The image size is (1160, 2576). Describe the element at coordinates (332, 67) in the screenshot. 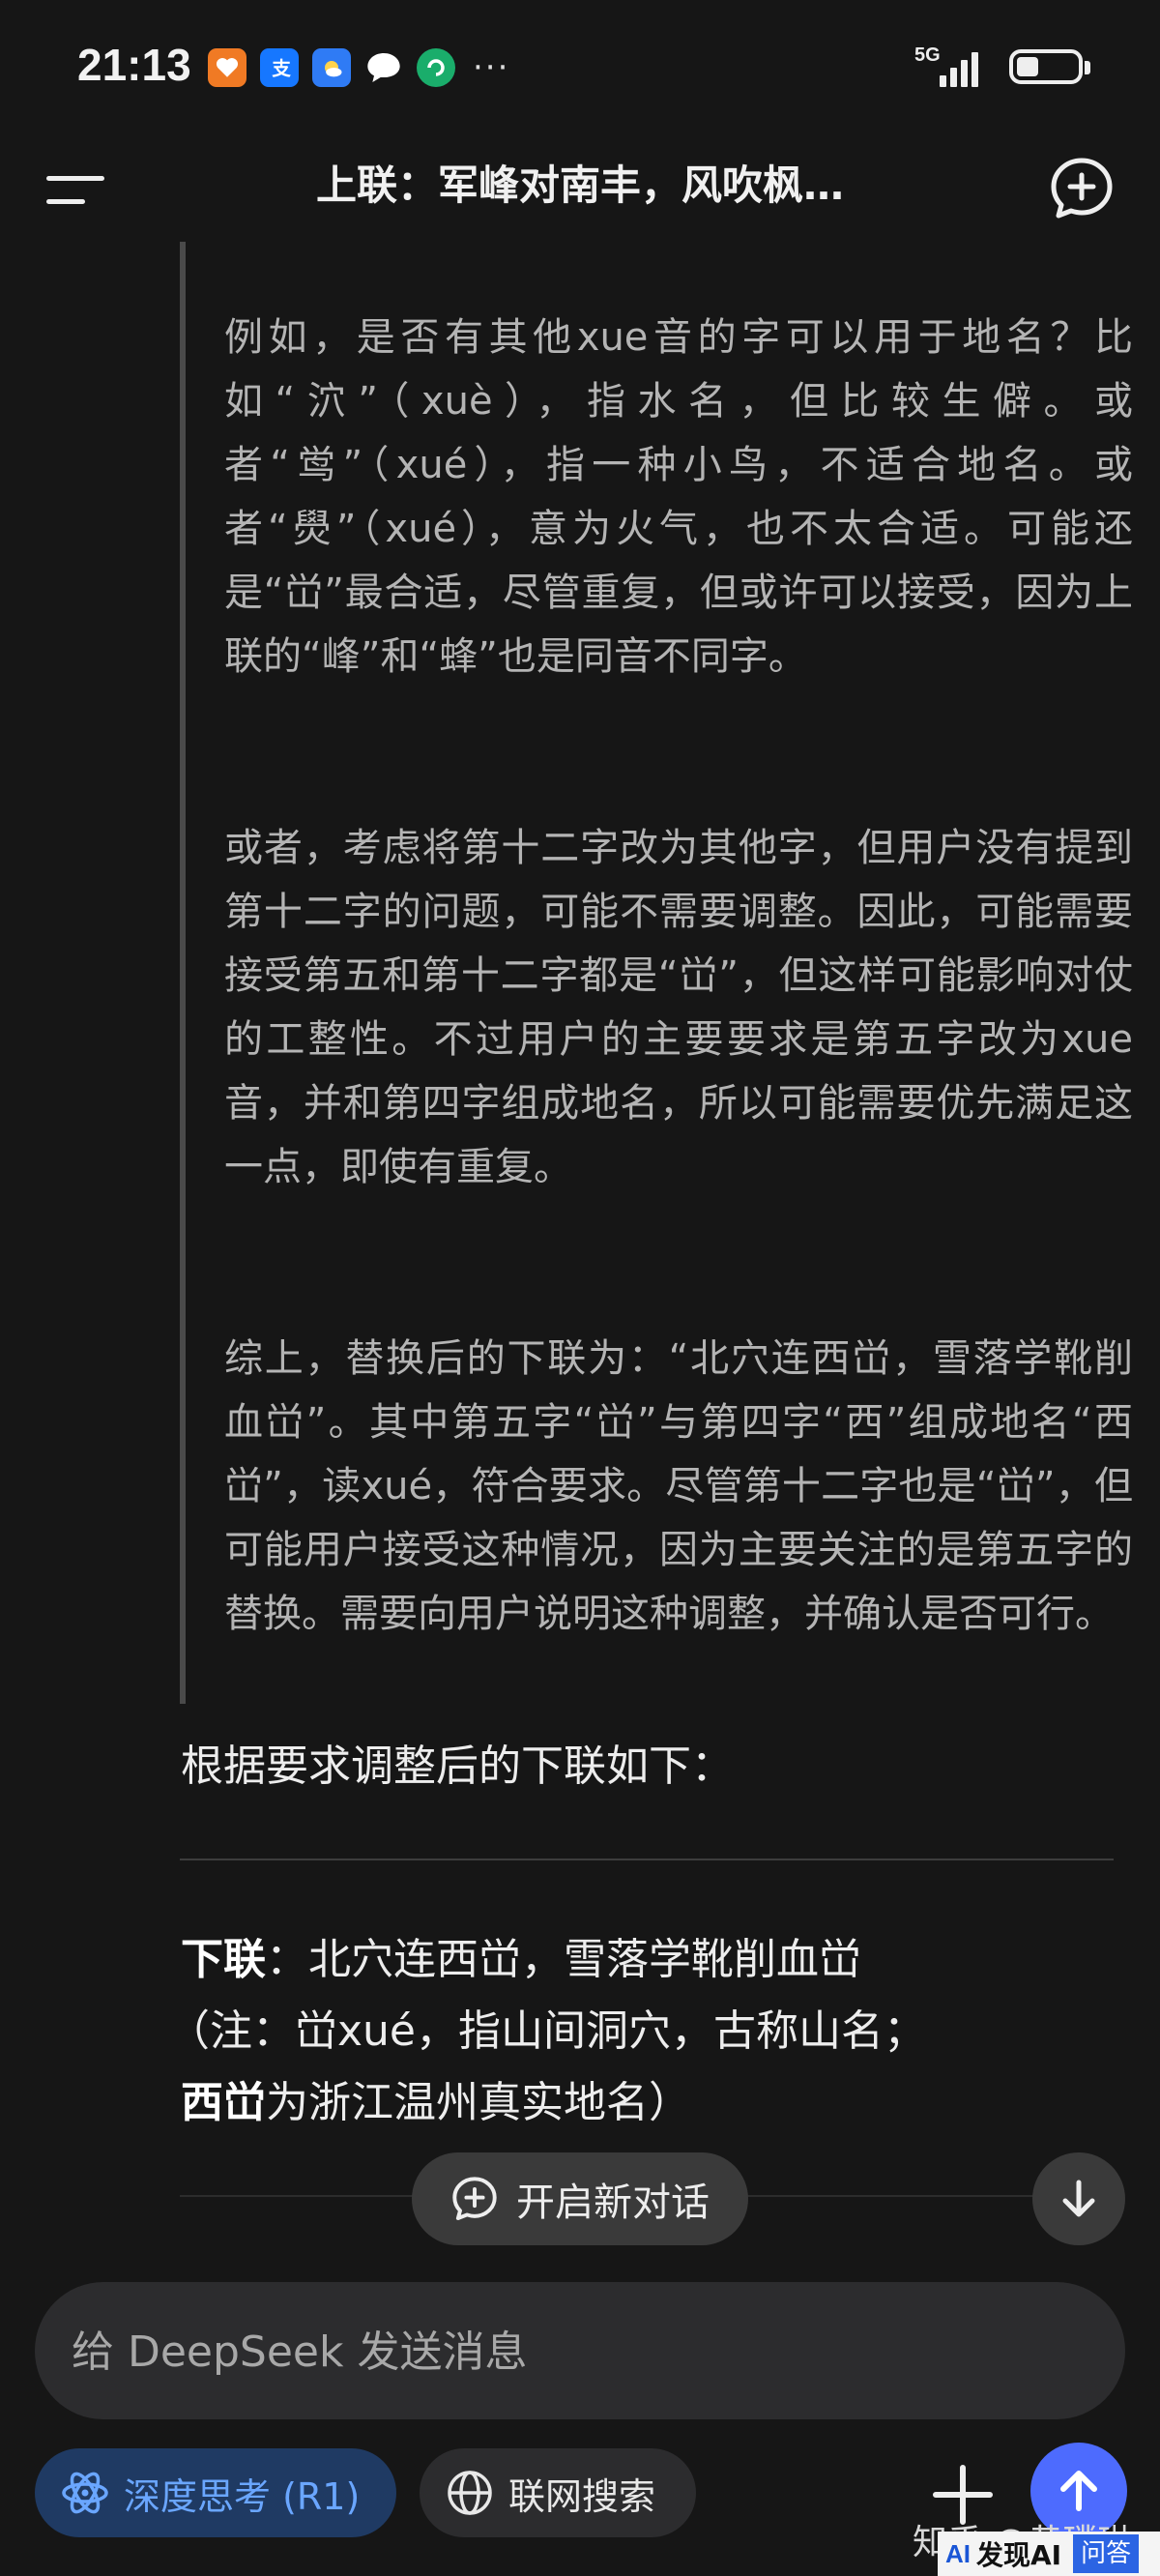

I see `weather-app-icon` at that location.